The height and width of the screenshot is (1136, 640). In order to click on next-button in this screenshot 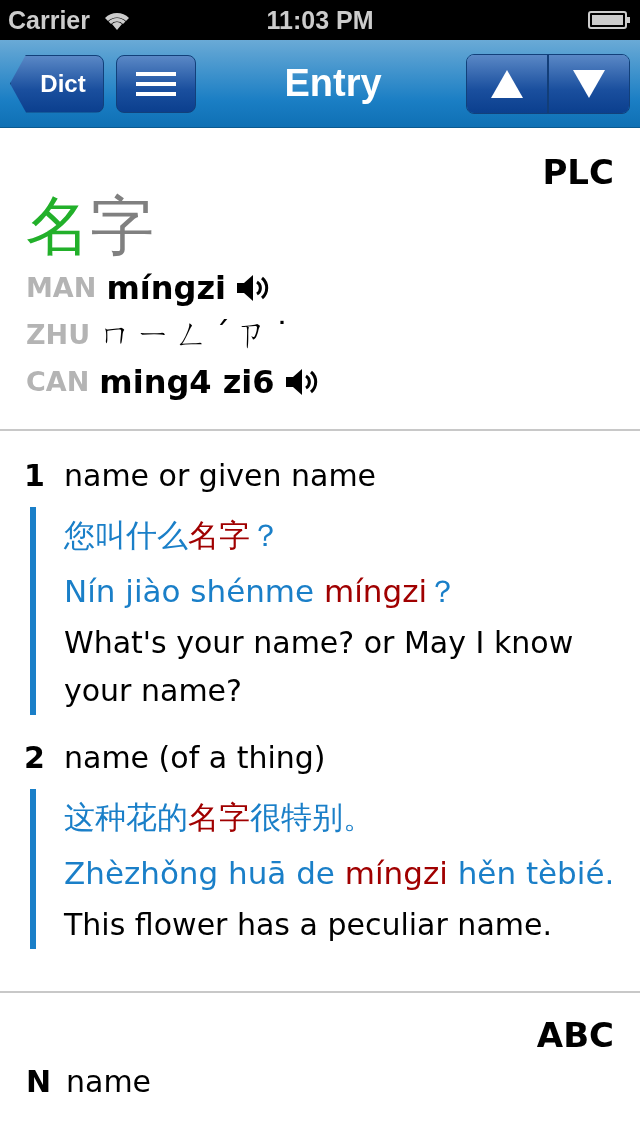, I will do `click(588, 83)`.